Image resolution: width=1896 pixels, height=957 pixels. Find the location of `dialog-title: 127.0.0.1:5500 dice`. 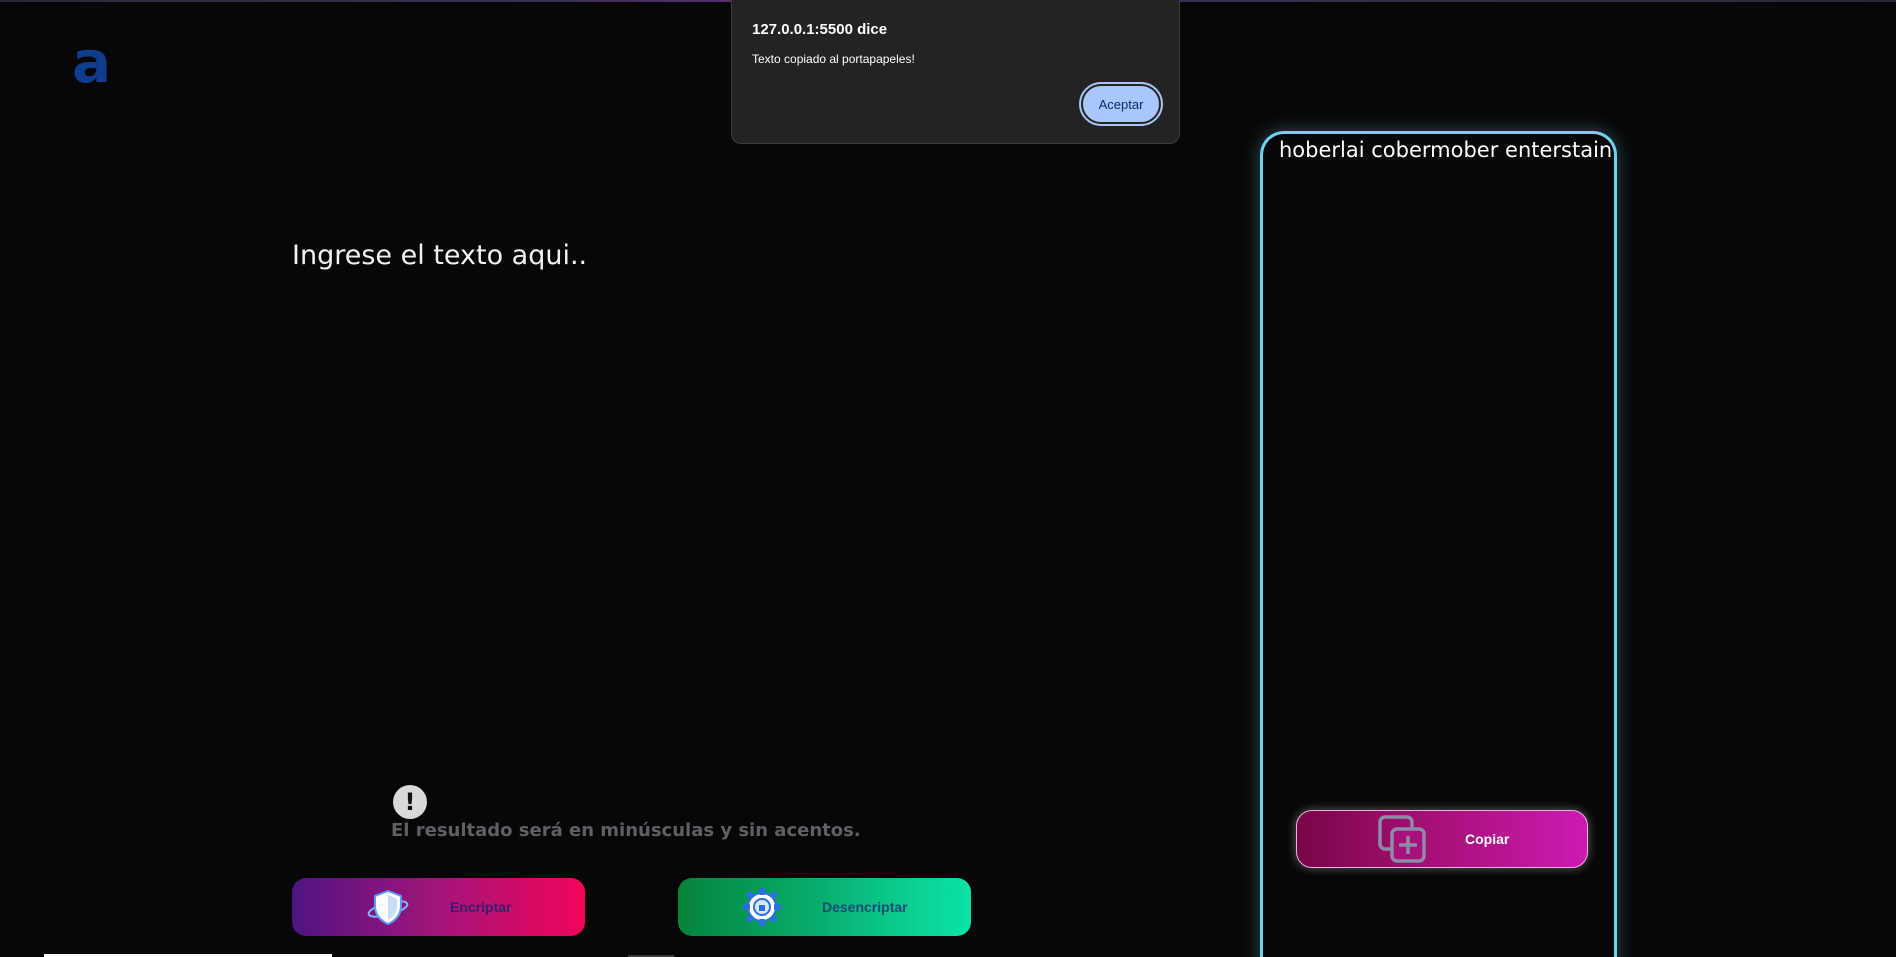

dialog-title: 127.0.0.1:5500 dice is located at coordinates (820, 29).